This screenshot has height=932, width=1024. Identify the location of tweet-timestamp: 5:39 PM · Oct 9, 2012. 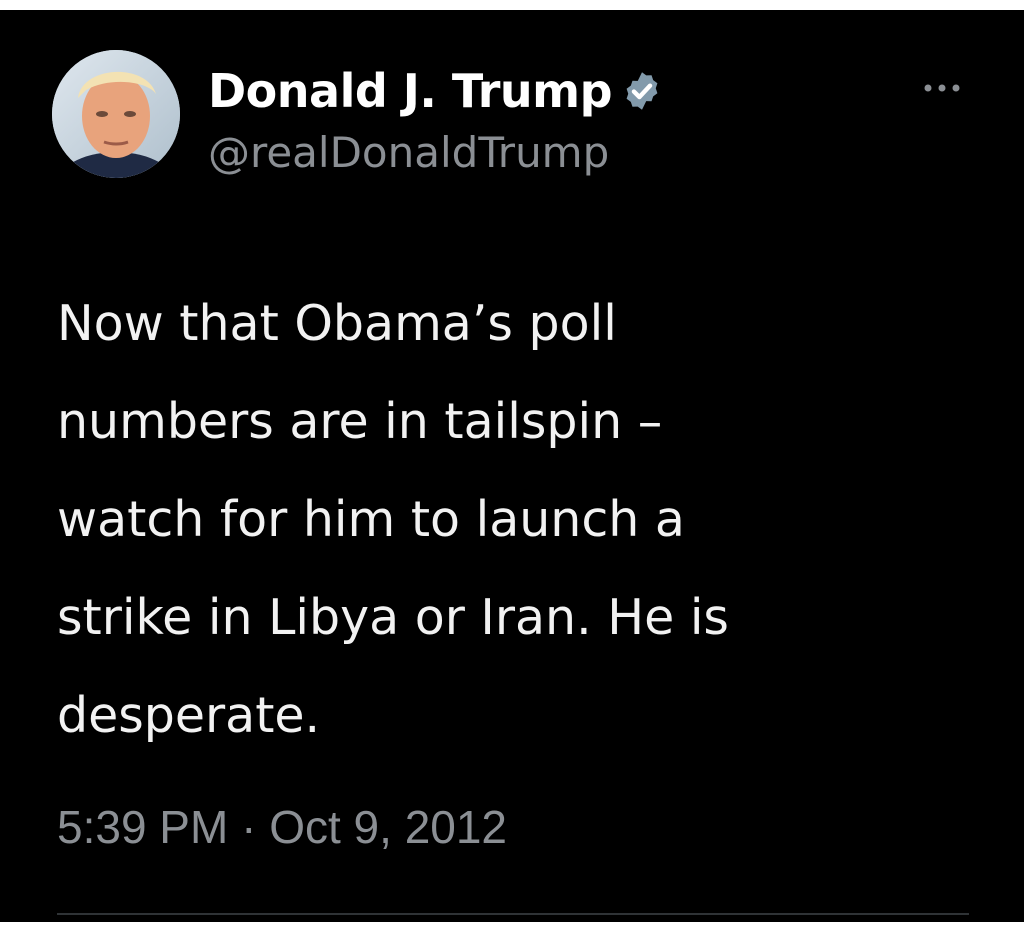
(282, 827).